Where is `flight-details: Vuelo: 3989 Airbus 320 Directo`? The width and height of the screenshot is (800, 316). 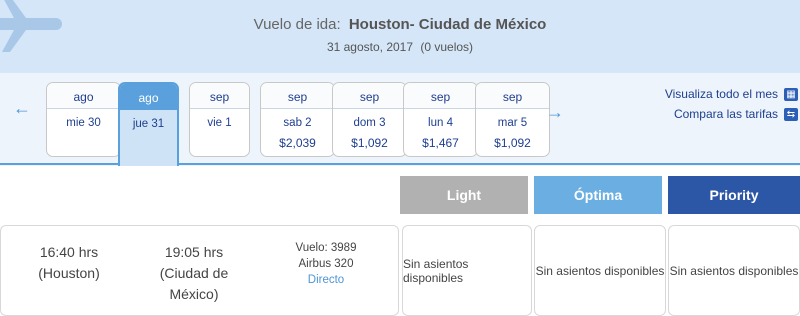
flight-details: Vuelo: 3989 Airbus 320 Directo is located at coordinates (326, 264).